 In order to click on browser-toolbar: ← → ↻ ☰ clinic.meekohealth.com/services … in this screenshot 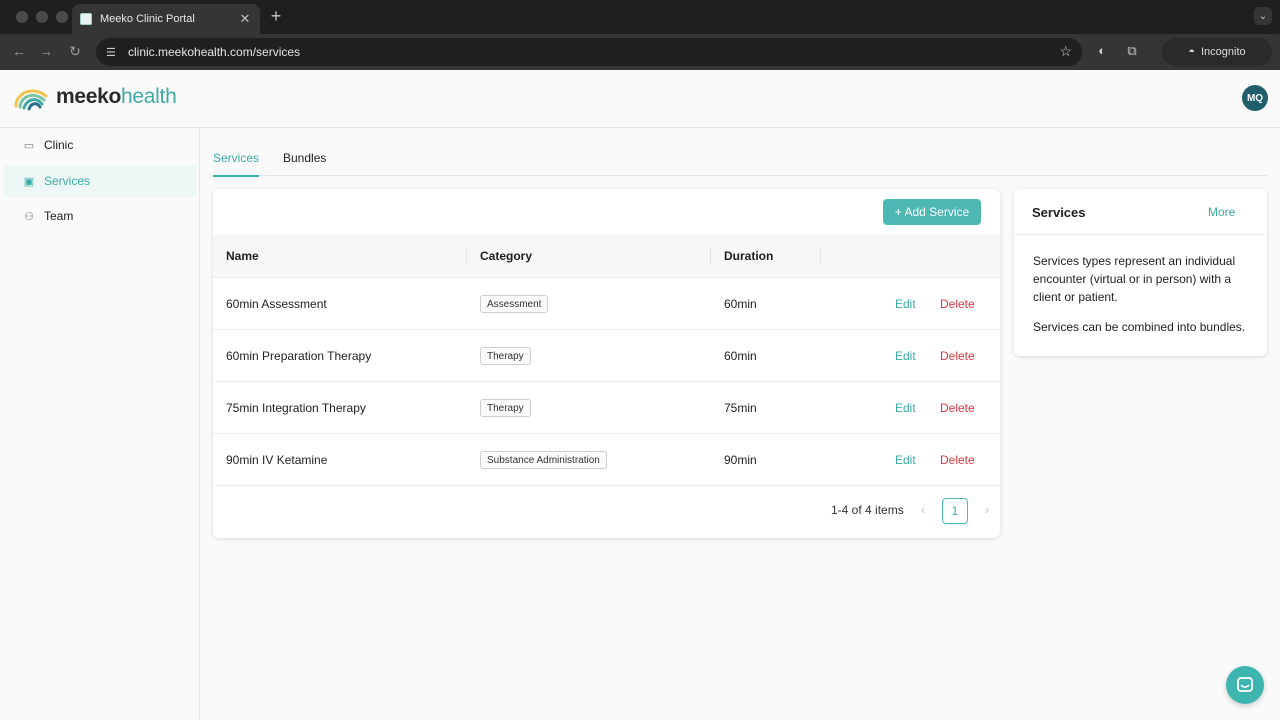, I will do `click(640, 52)`.